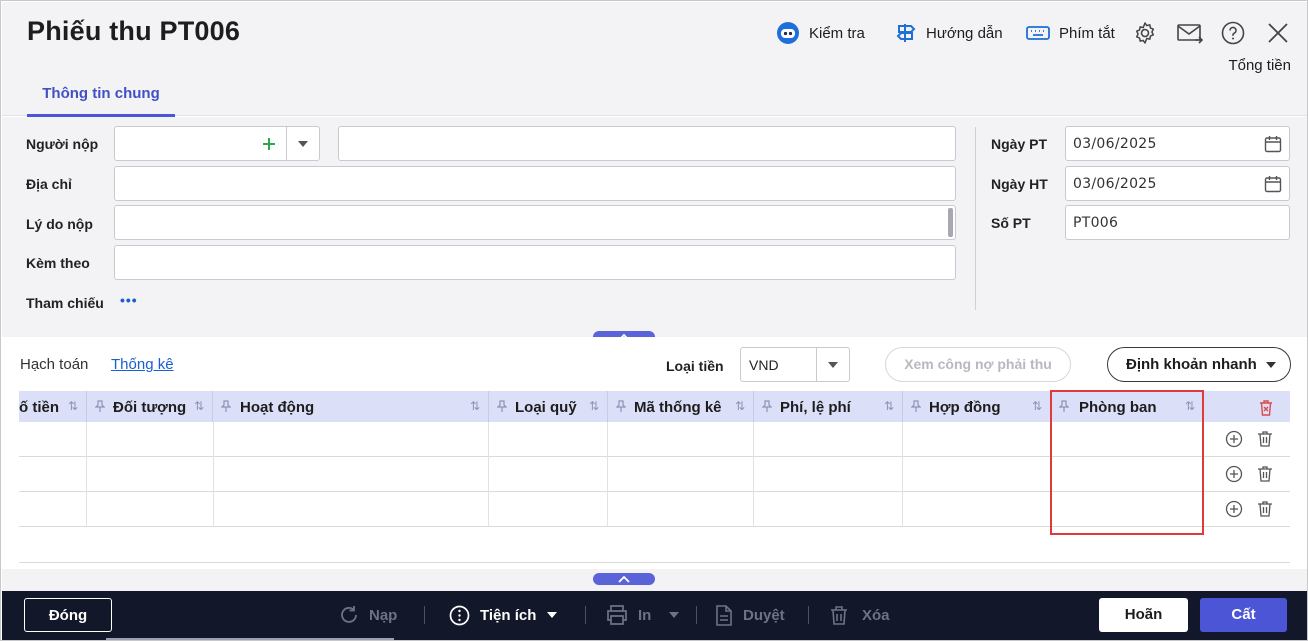 The width and height of the screenshot is (1308, 641). Describe the element at coordinates (349, 614) in the screenshot. I see `refresh-icon` at that location.